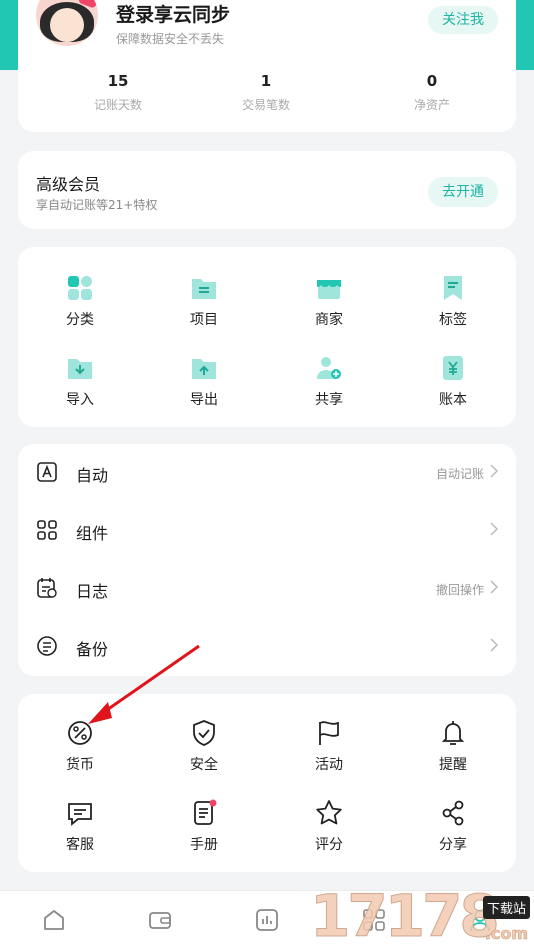 This screenshot has width=534, height=950. I want to click on stats-row: 15 记账天数 1 交易笔数 0 净资产, so click(267, 97).